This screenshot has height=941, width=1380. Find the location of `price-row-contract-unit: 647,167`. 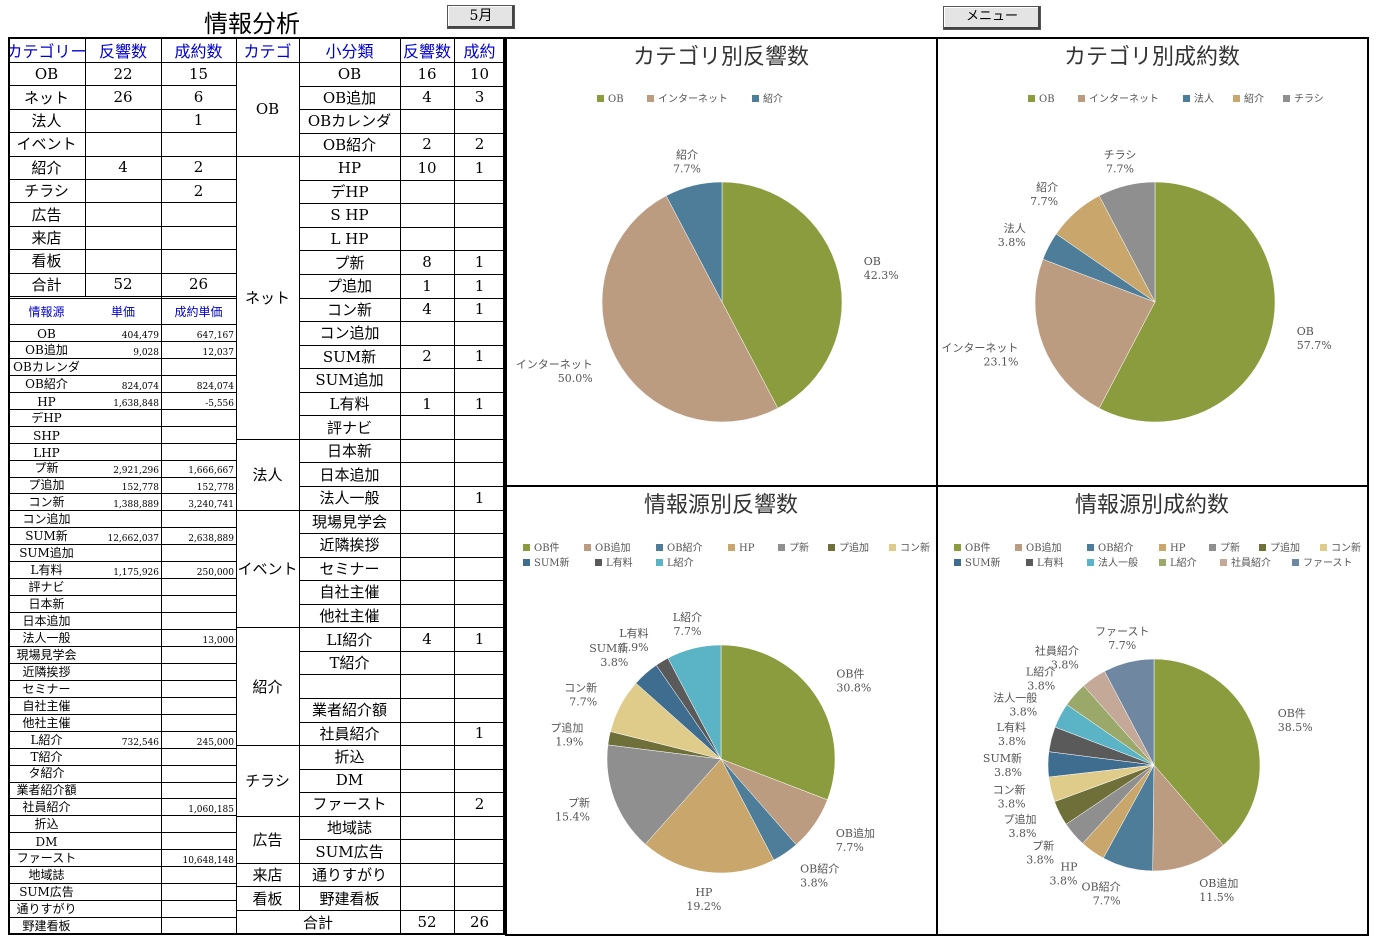

price-row-contract-unit: 647,167 is located at coordinates (215, 335).